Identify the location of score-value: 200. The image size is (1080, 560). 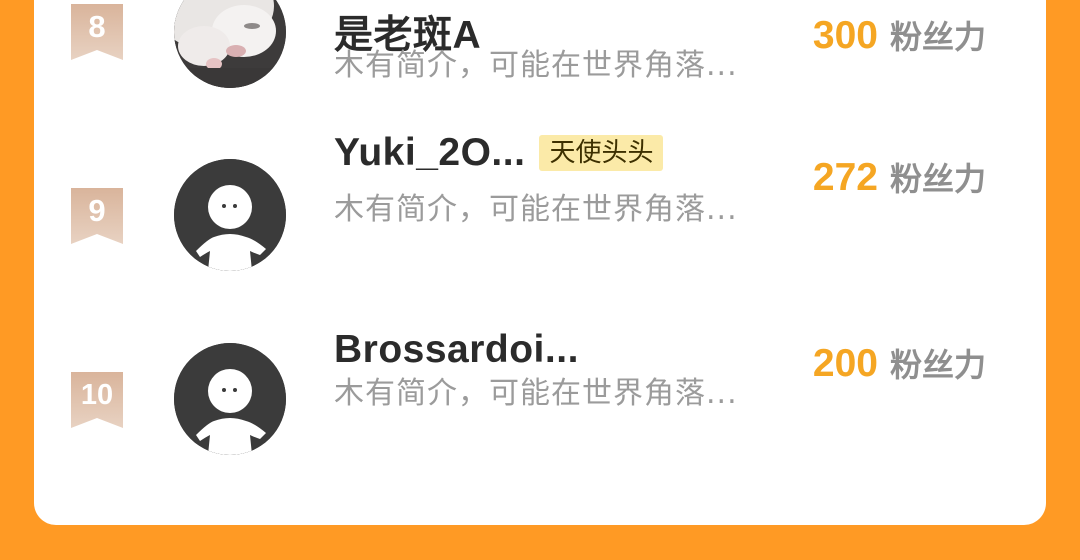
(845, 363).